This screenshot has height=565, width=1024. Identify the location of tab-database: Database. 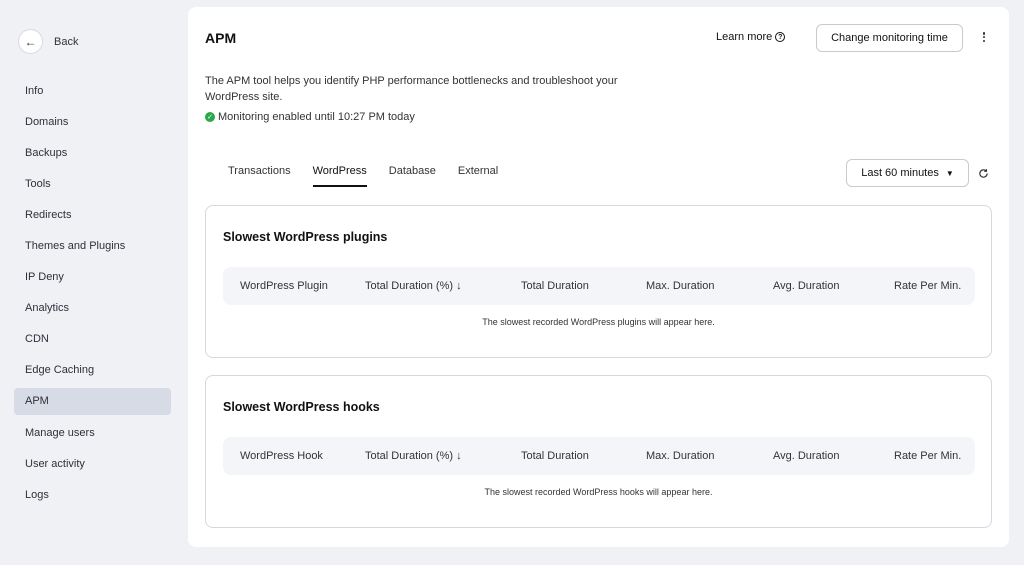
(412, 176).